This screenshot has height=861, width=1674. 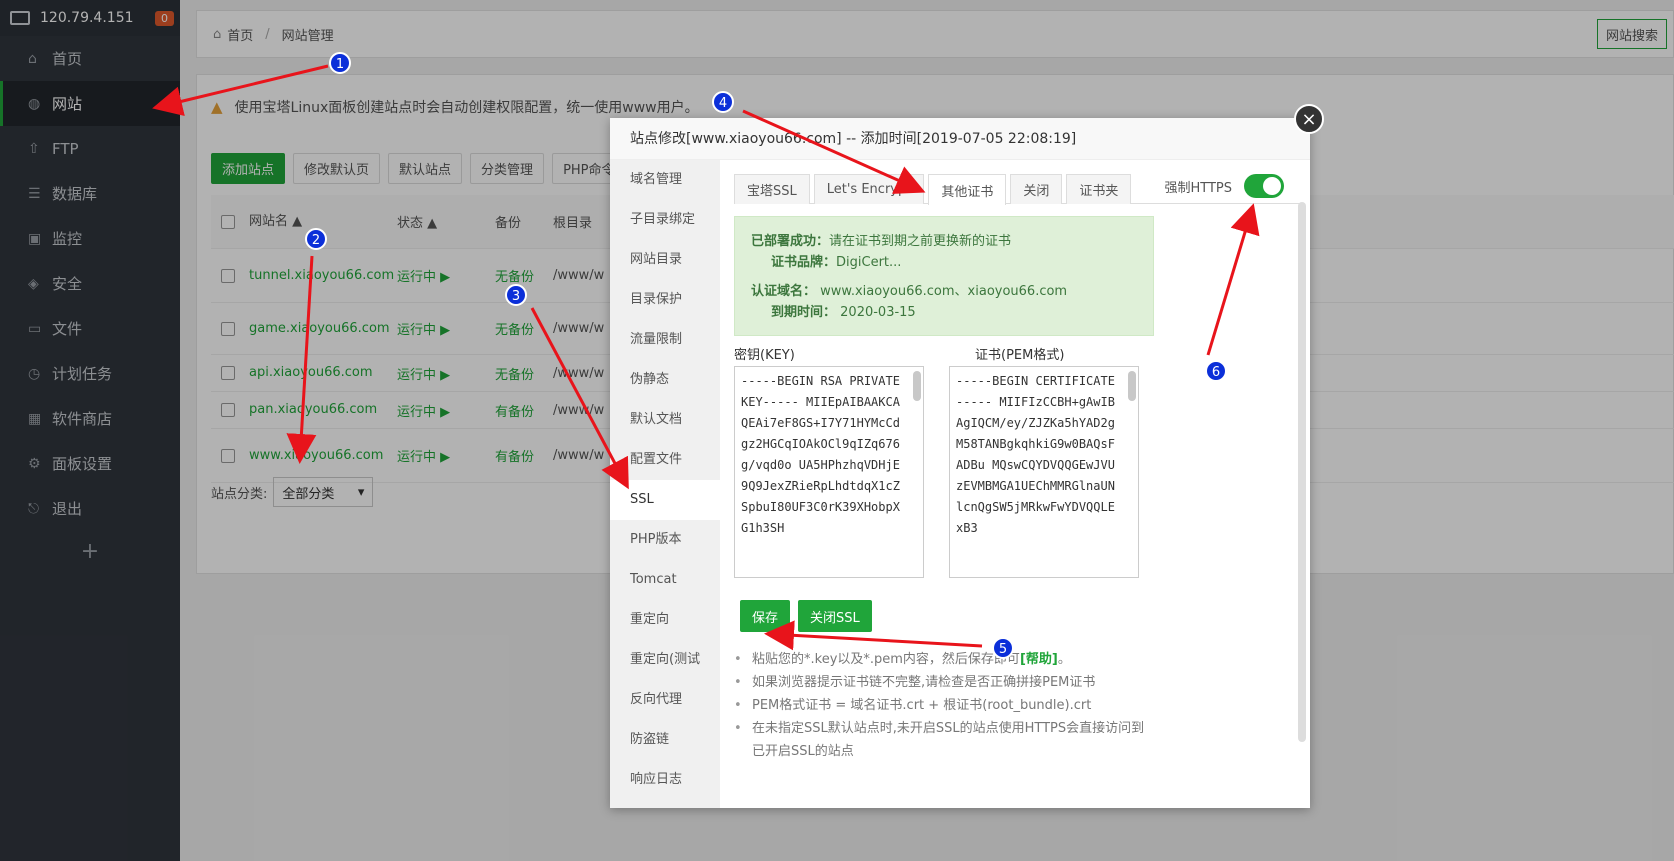 What do you see at coordinates (316, 240) in the screenshot?
I see `annotation-number: 2` at bounding box center [316, 240].